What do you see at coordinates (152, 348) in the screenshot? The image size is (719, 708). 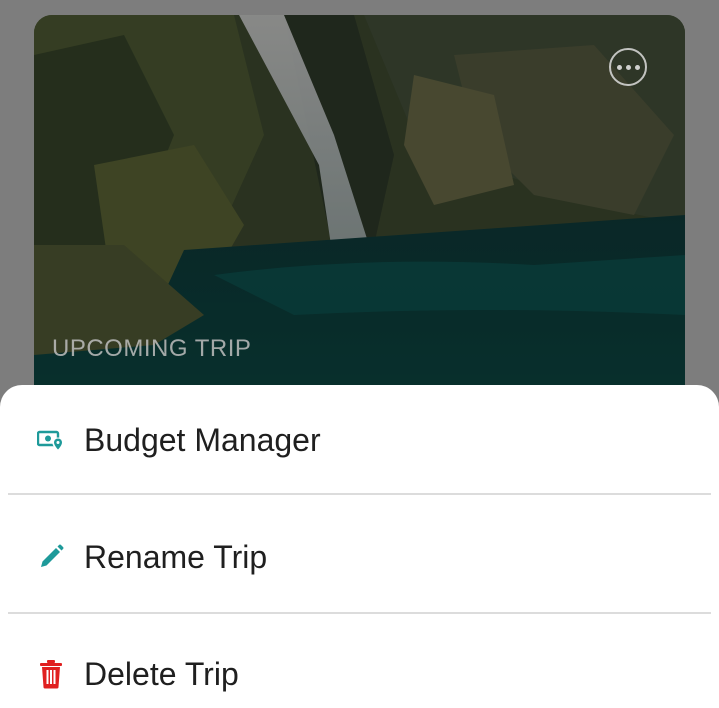 I see `trip-status-label: UPCOMING TRIP` at bounding box center [152, 348].